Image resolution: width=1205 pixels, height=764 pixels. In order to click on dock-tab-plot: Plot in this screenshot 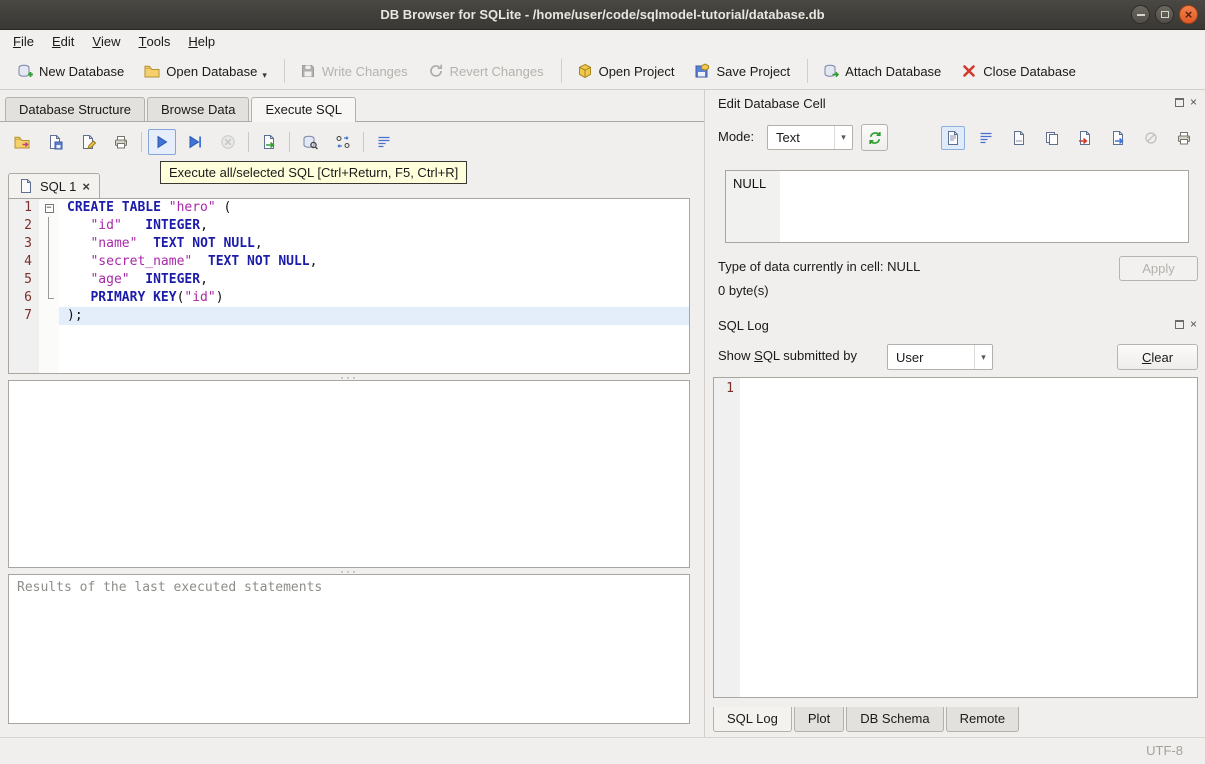, I will do `click(819, 719)`.